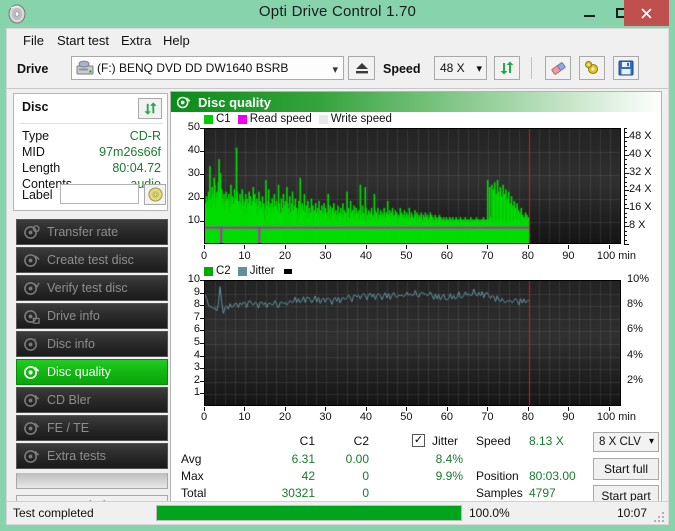 The image size is (675, 531). I want to click on jitter-ytick-1: 1, so click(196, 392).